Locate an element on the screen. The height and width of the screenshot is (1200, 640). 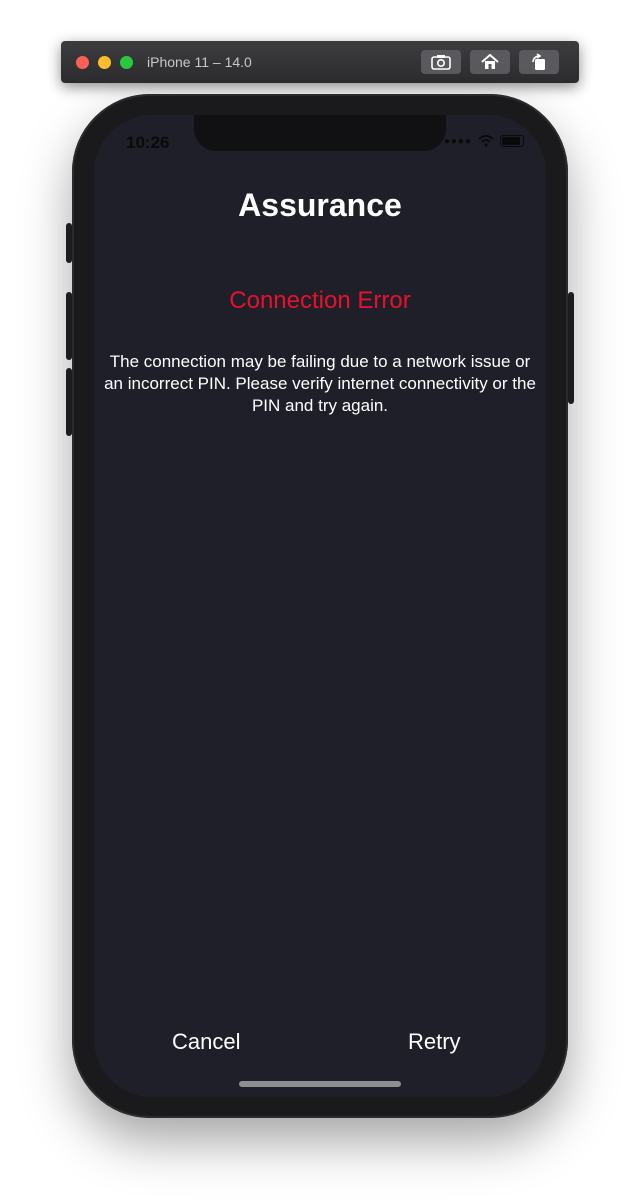
zoom-window-button is located at coordinates (126, 62).